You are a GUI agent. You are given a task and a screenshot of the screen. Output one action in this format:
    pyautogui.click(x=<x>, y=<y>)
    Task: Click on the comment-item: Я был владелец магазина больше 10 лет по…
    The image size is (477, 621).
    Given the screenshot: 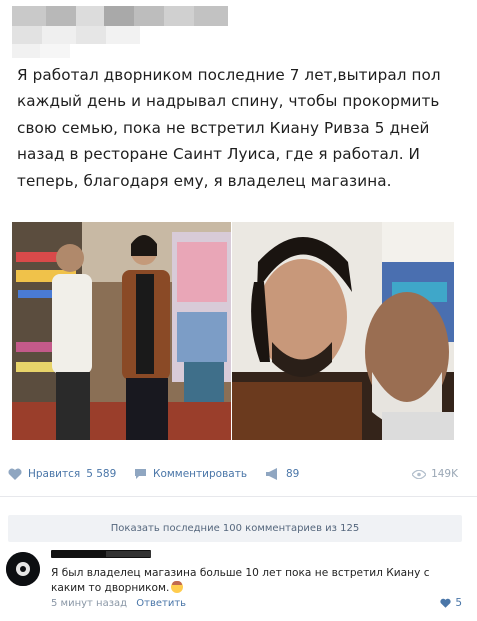 What is the action you would take?
    pyautogui.click(x=237, y=582)
    